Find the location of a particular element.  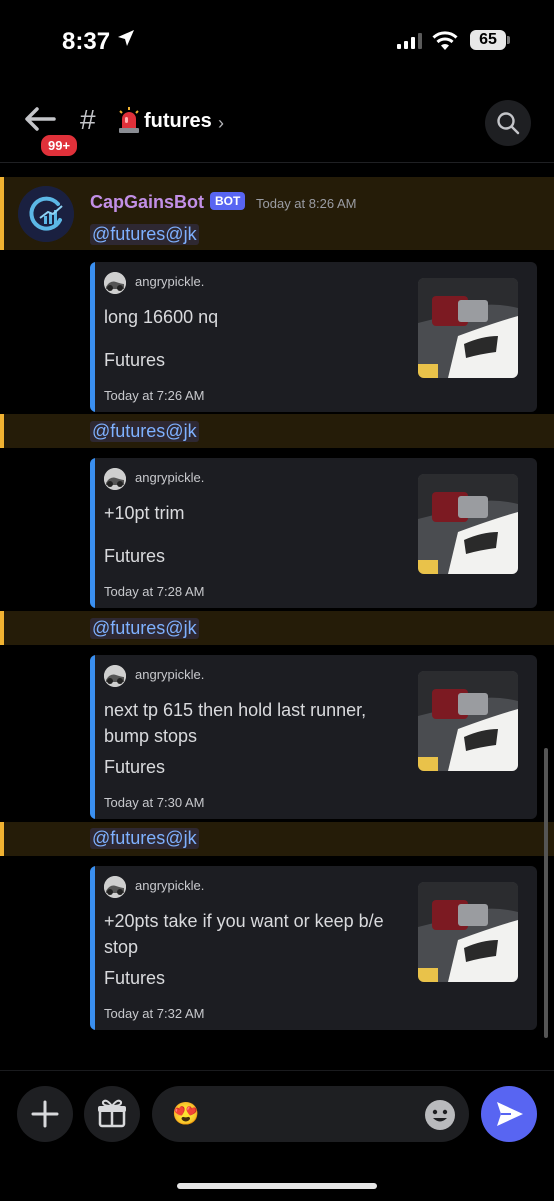

search-icon is located at coordinates (508, 123).